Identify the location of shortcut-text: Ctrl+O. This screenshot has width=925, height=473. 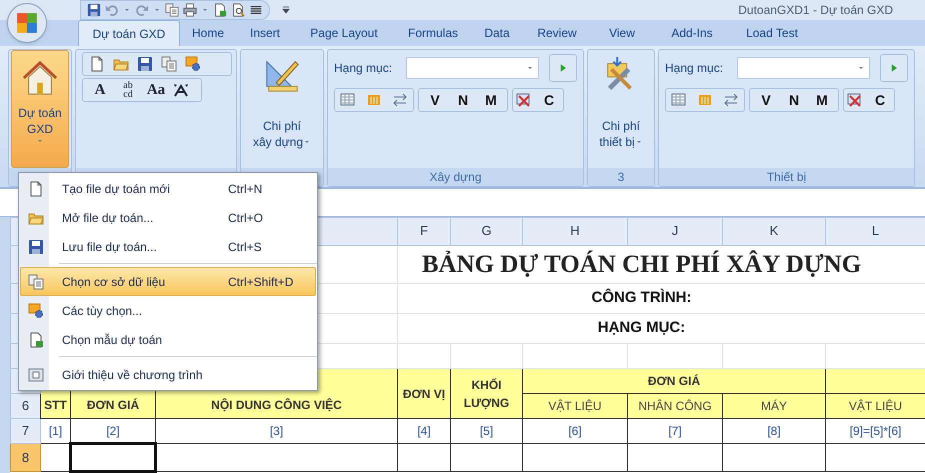
(246, 218).